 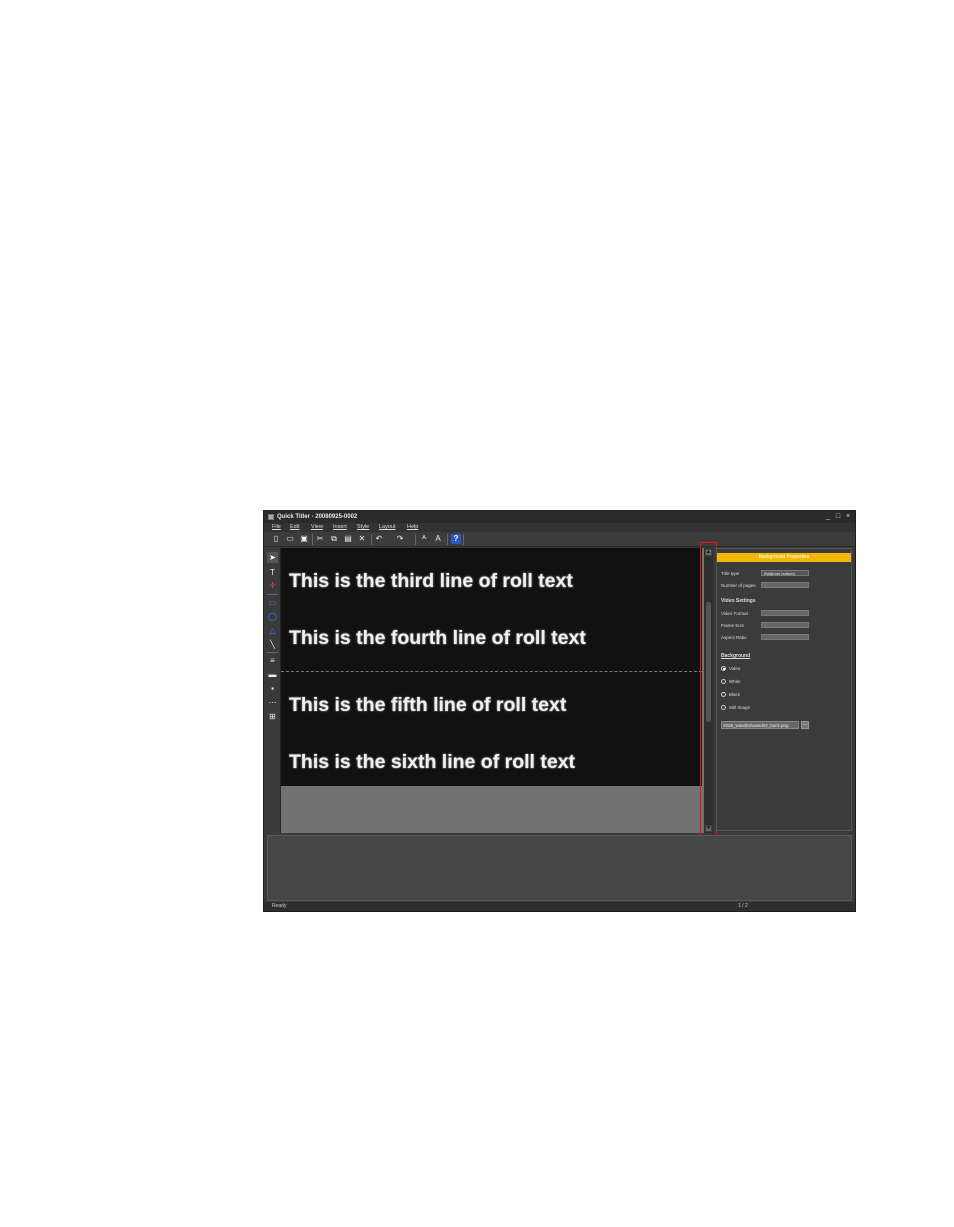 What do you see at coordinates (272, 674) in the screenshot?
I see `layer-tool-icon: ▬` at bounding box center [272, 674].